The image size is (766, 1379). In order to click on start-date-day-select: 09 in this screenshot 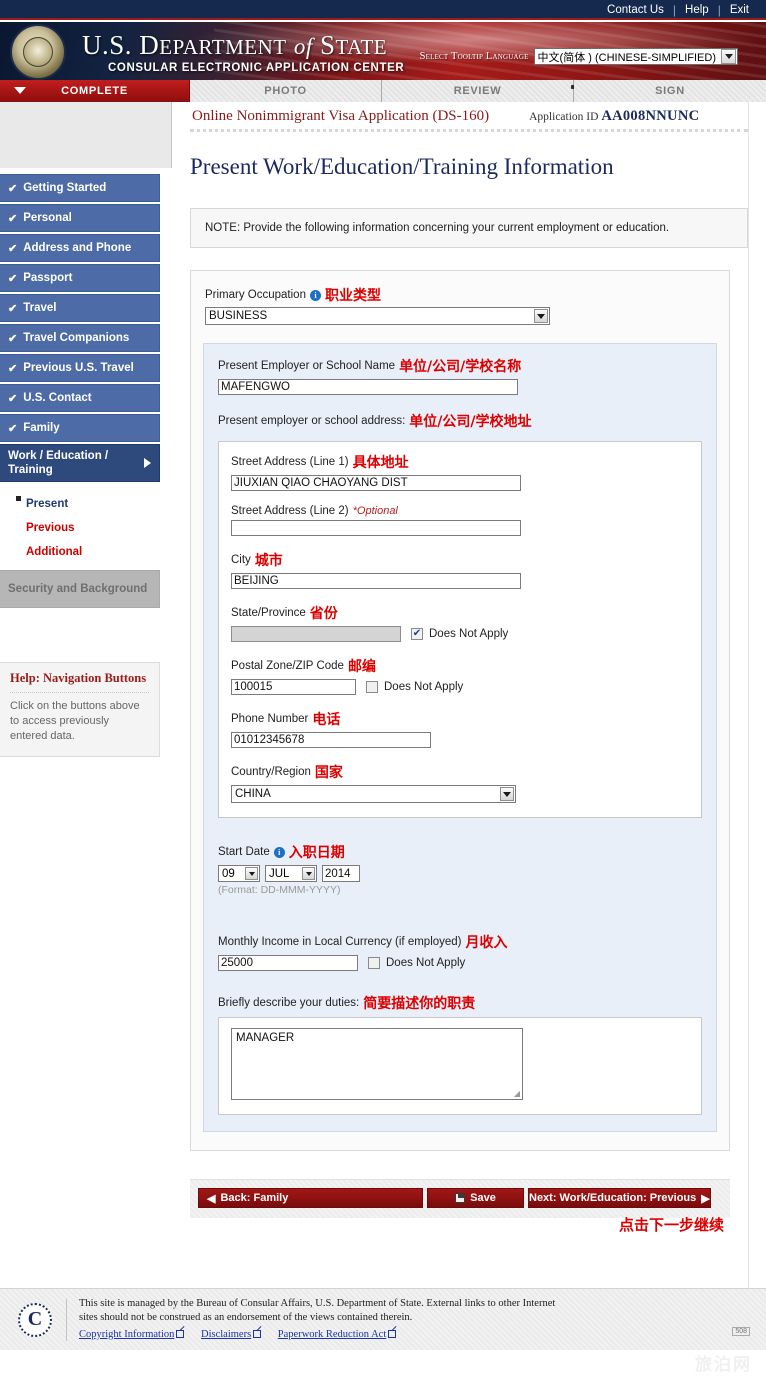, I will do `click(239, 873)`.